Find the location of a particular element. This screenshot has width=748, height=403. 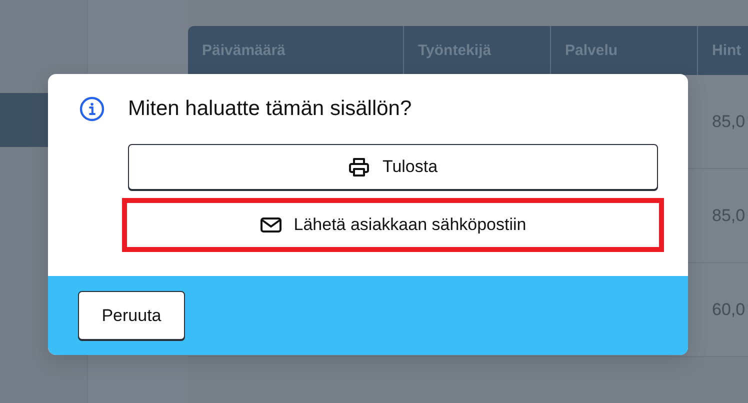

option-button: Tulosta is located at coordinates (393, 167).